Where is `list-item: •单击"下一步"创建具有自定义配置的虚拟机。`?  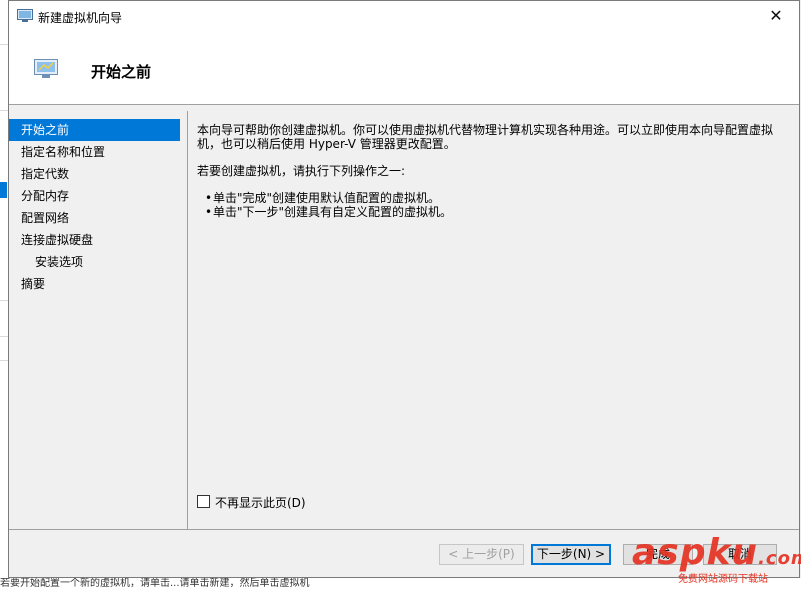 list-item: •单击"下一步"创建具有自定义配置的虚拟机。 is located at coordinates (492, 212).